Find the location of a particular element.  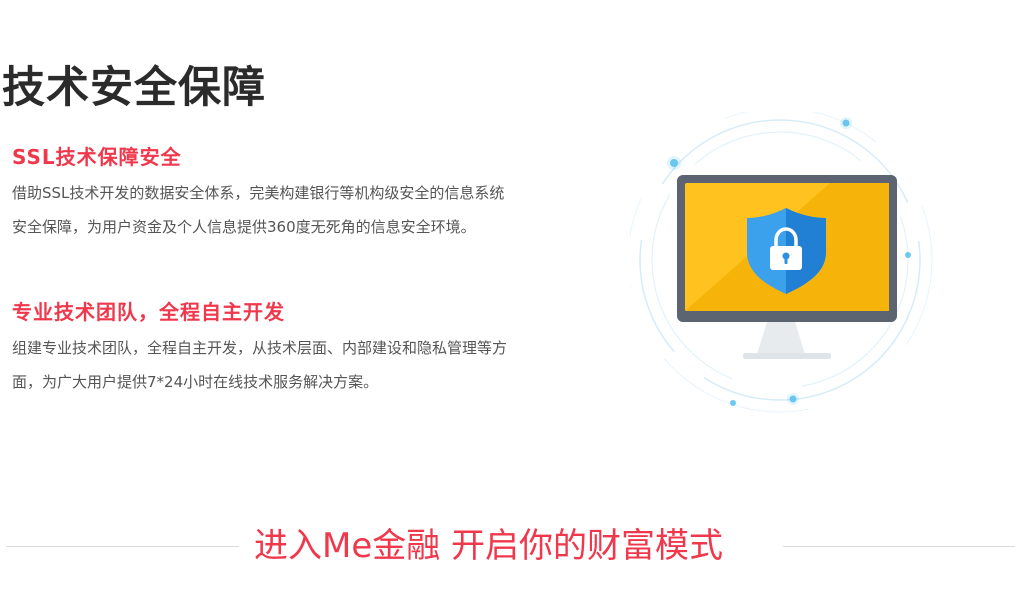

divider-left is located at coordinates (122, 546).